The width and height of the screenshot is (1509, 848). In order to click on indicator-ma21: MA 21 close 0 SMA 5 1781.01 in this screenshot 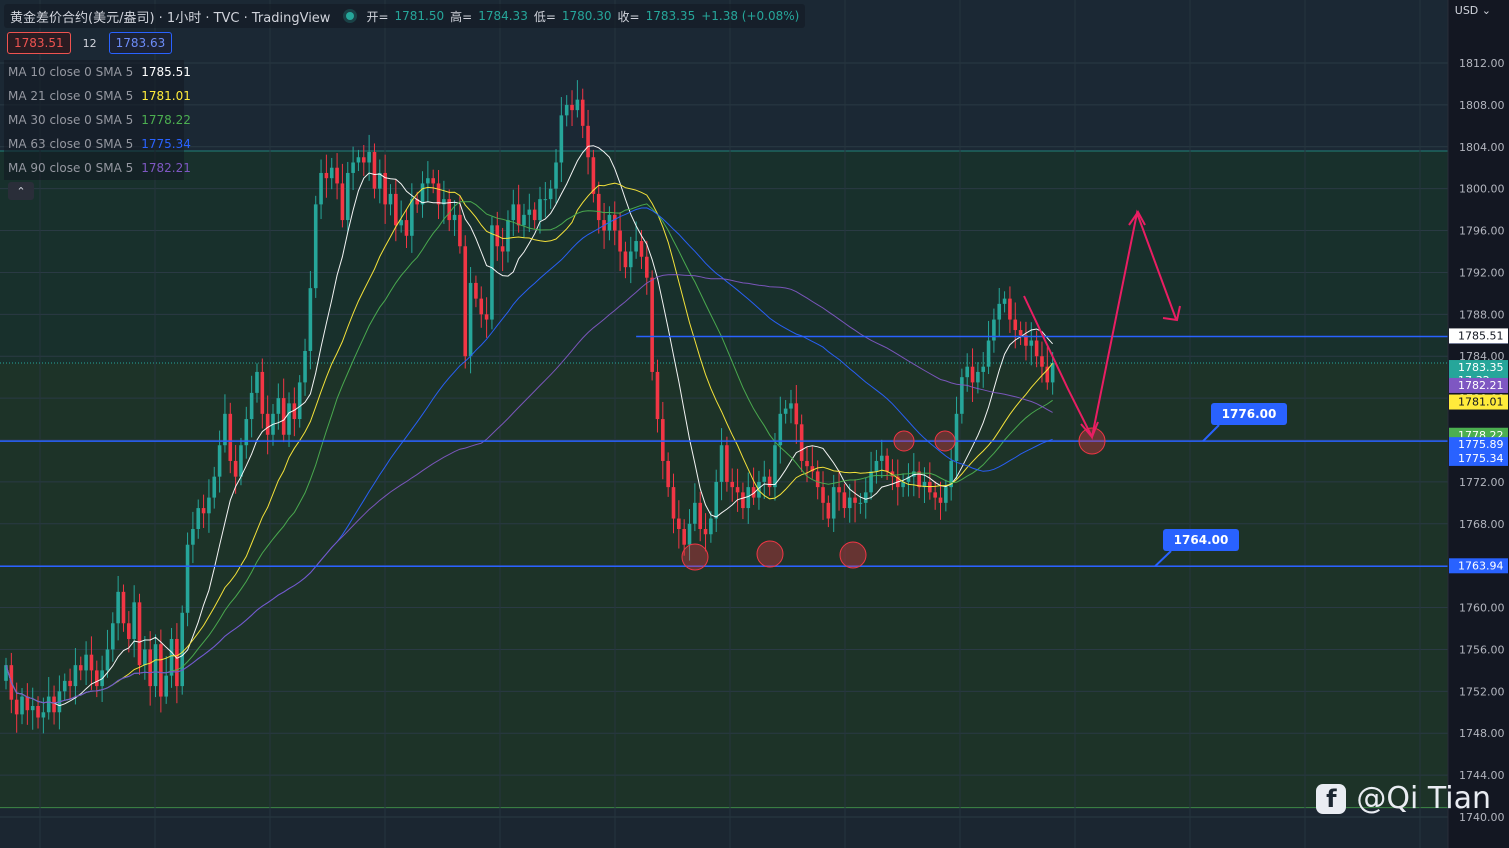, I will do `click(97, 96)`.